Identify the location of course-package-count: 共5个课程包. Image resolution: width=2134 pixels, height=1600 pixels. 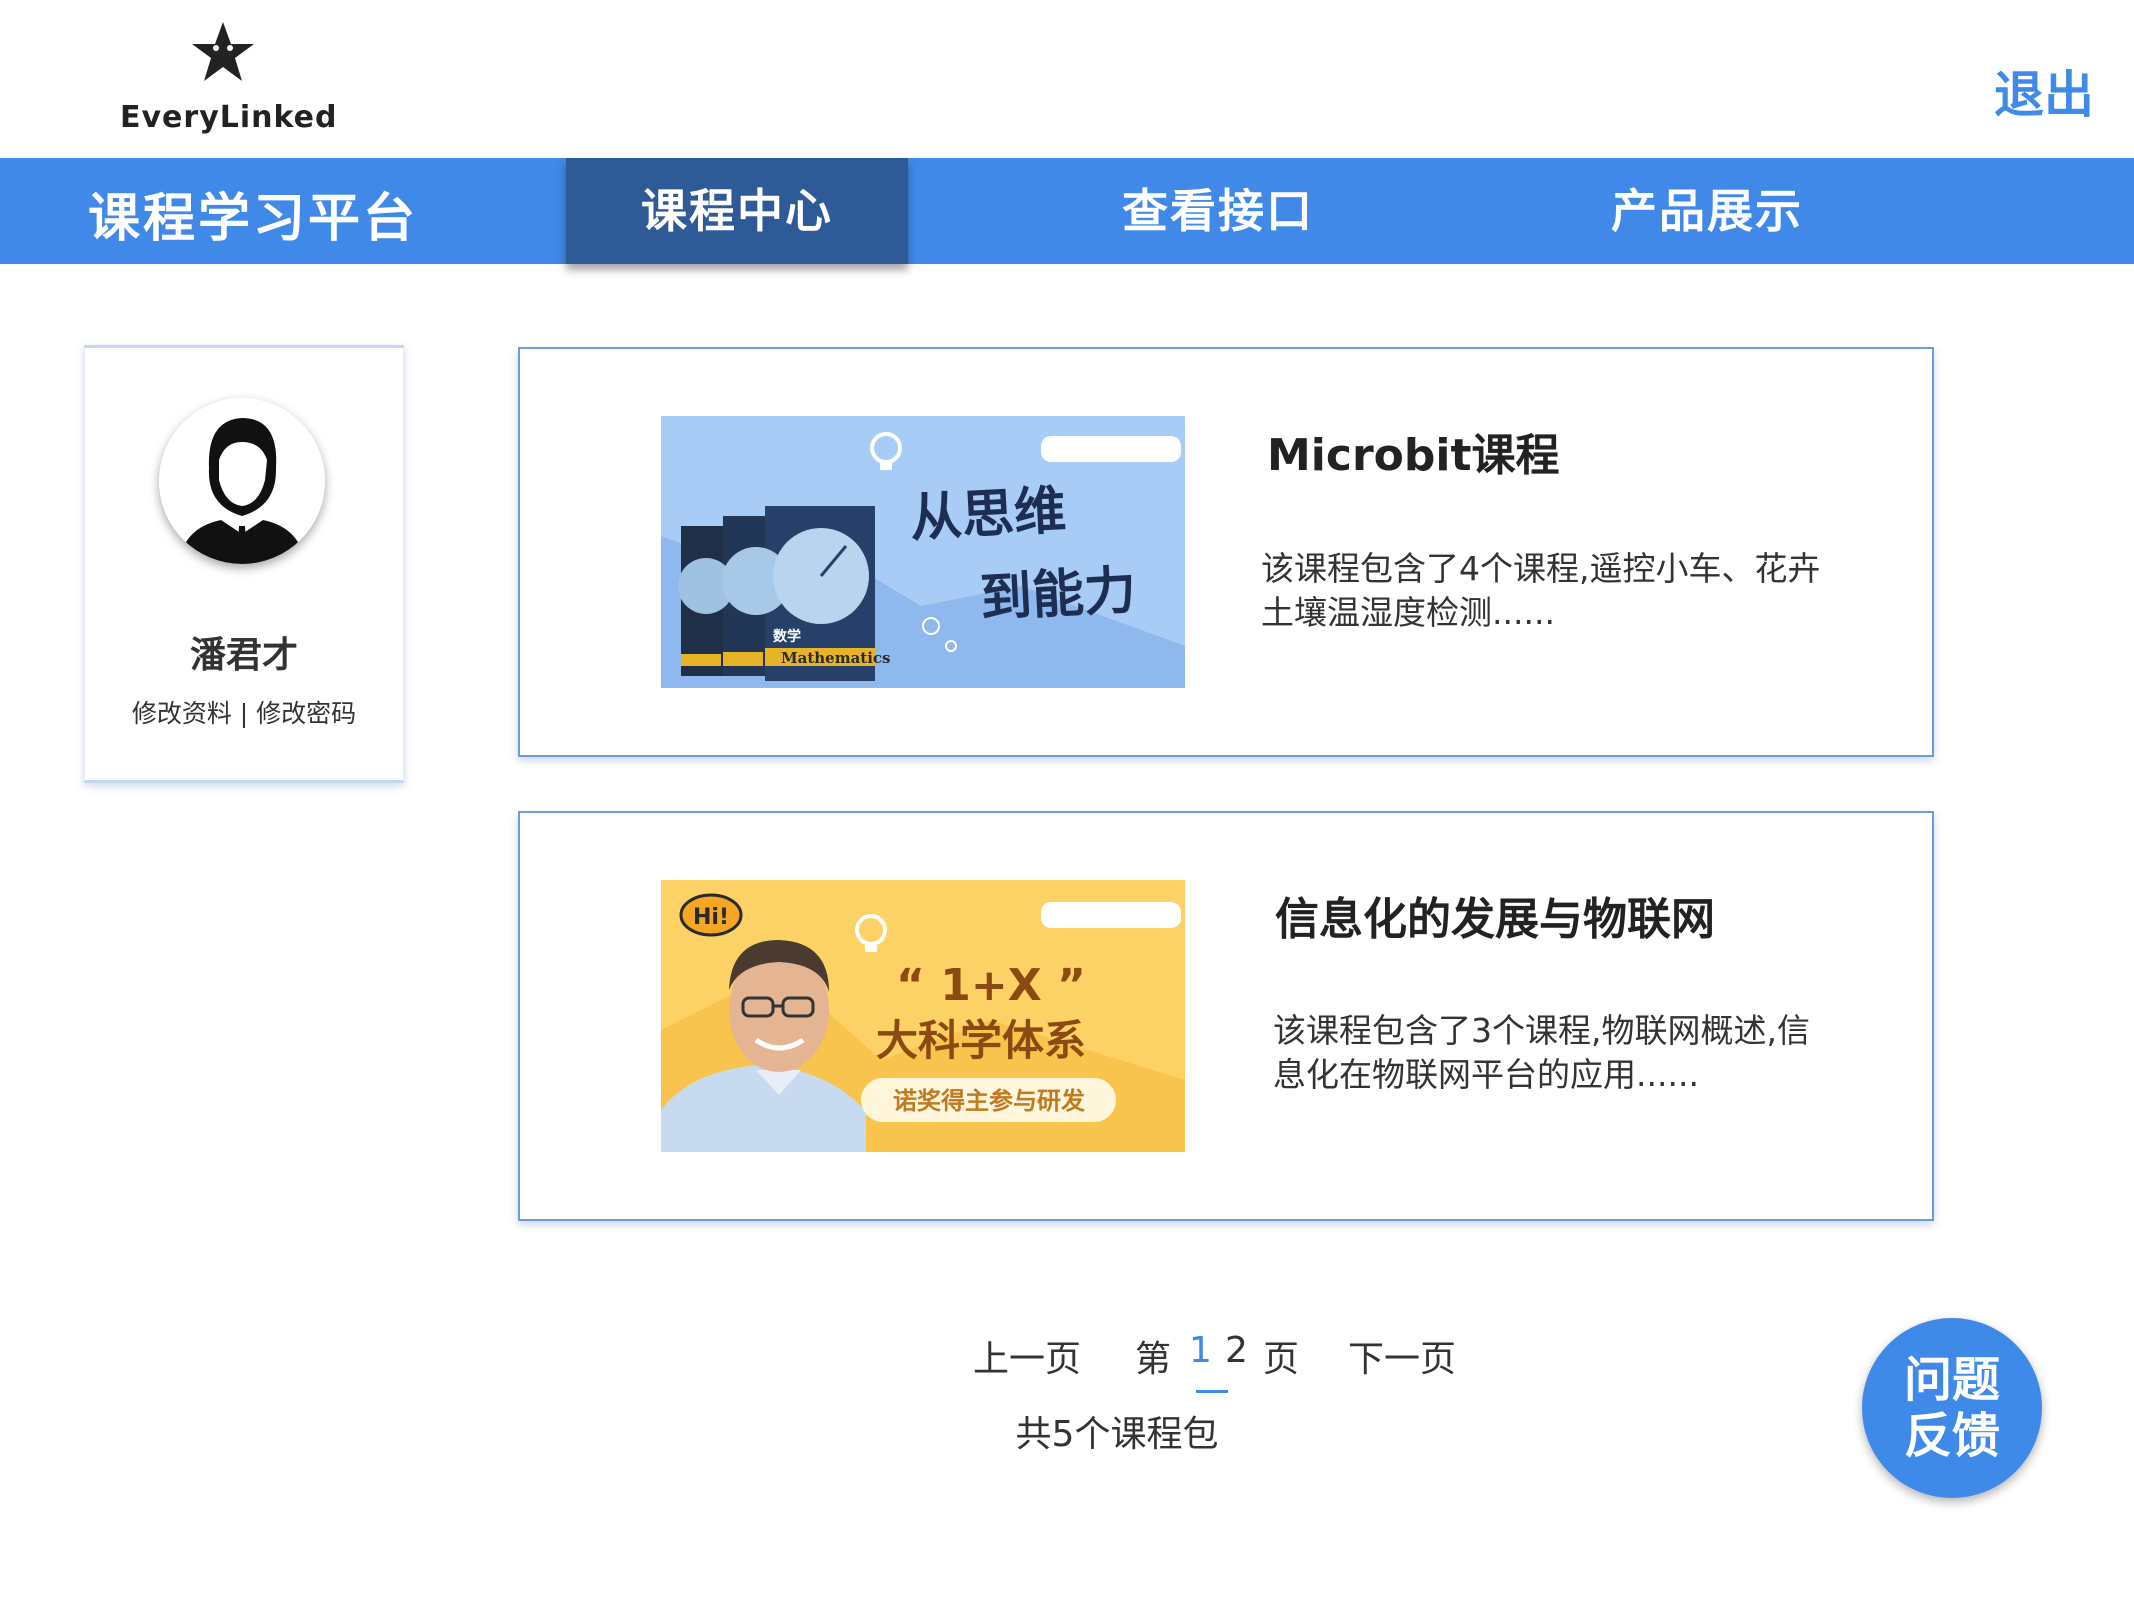
(1117, 1434).